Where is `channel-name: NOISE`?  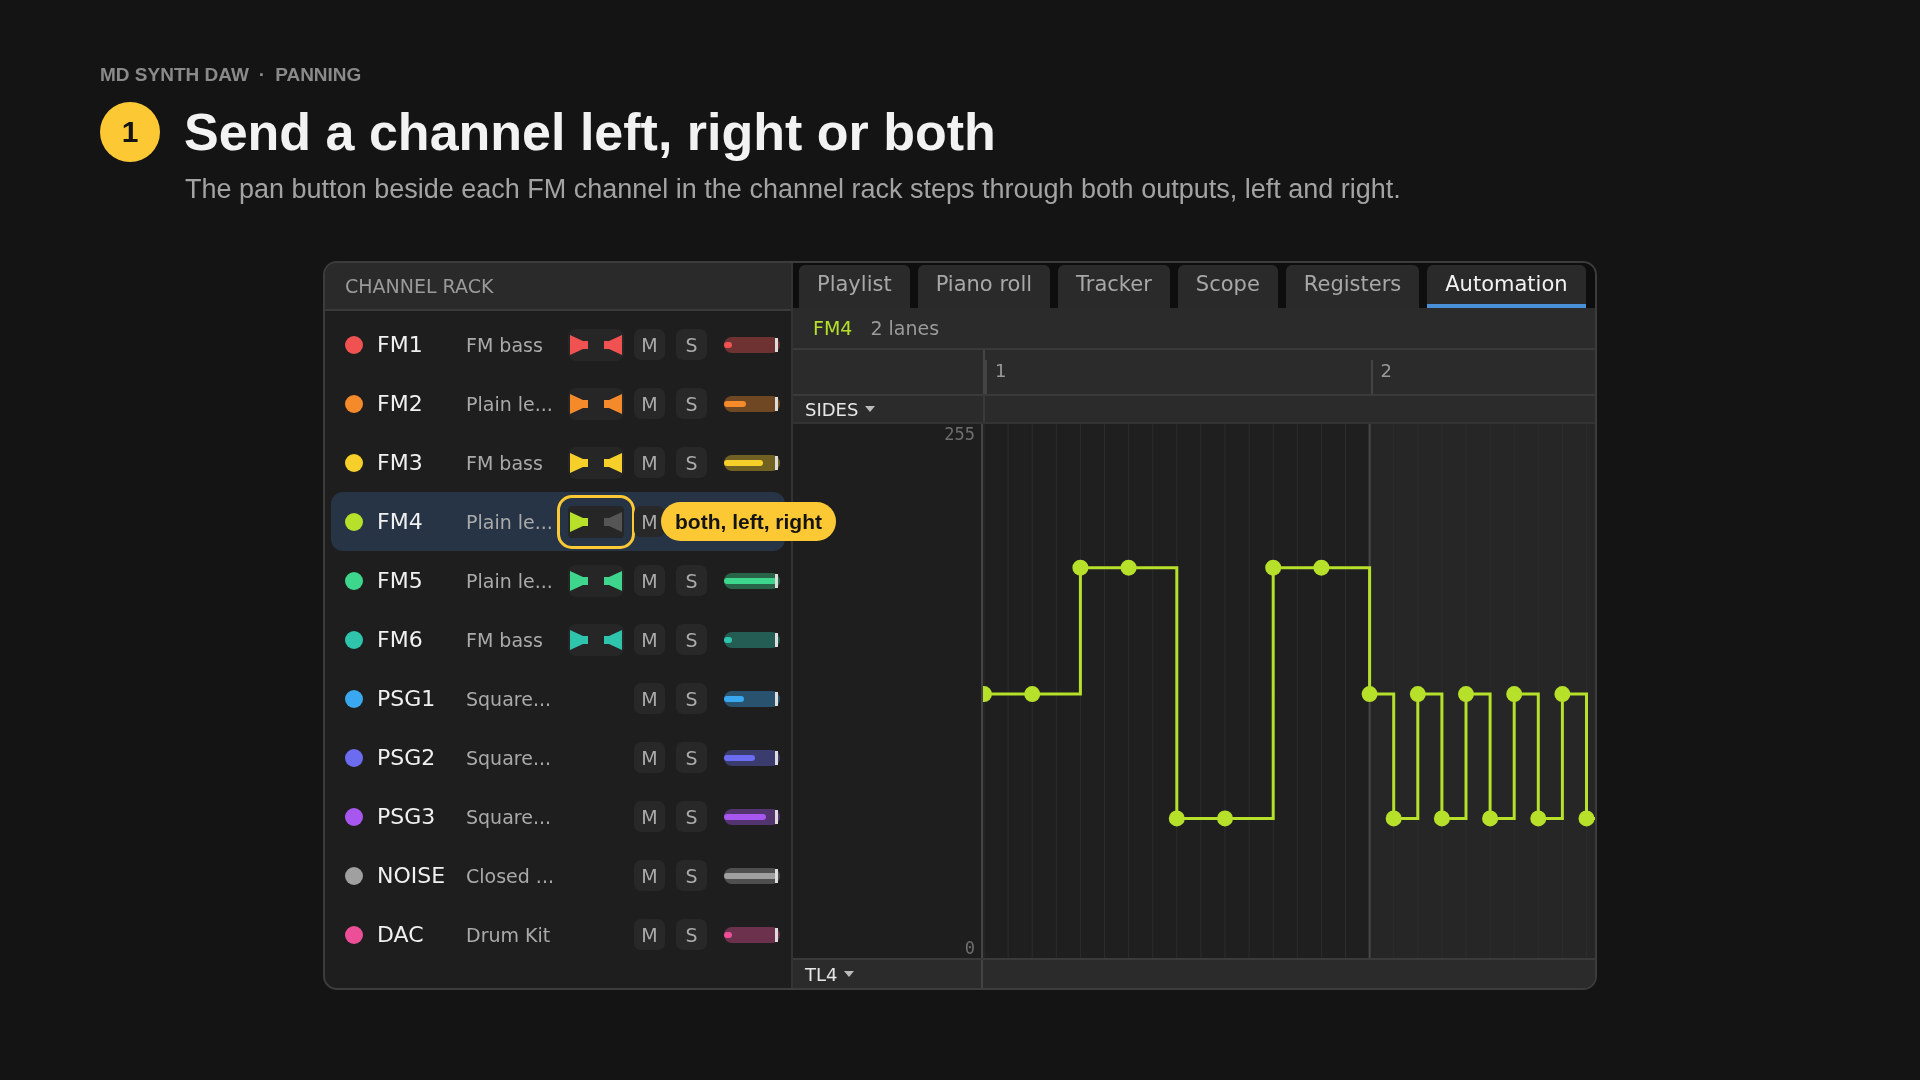
channel-name: NOISE is located at coordinates (412, 875).